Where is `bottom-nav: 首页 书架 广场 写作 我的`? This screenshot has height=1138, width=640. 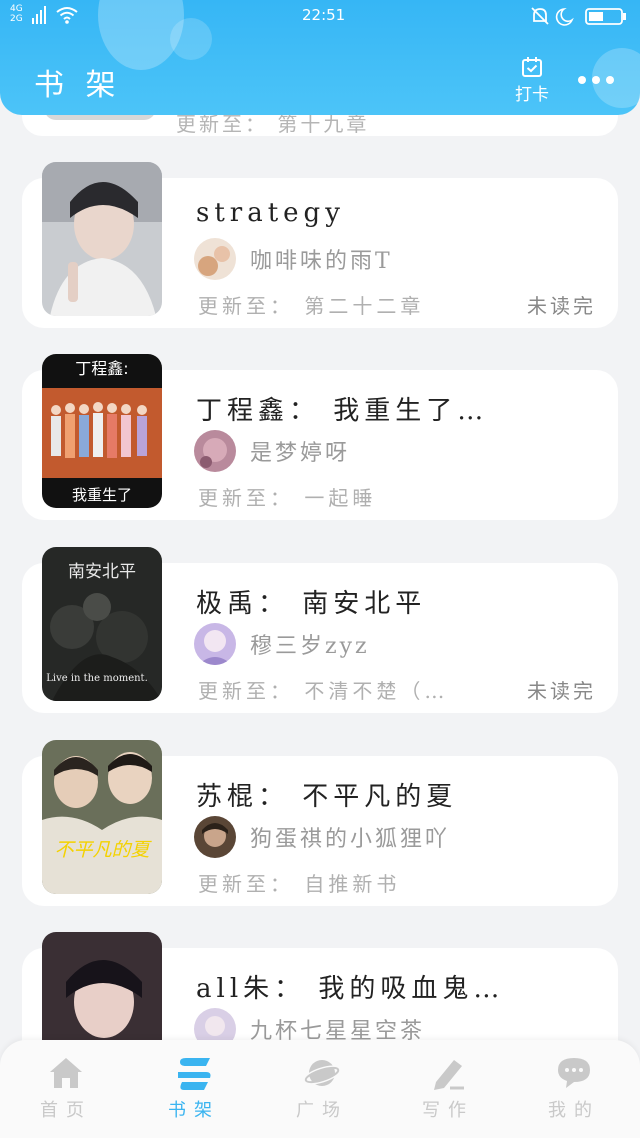
bottom-nav: 首页 书架 广场 写作 我的 is located at coordinates (320, 1089).